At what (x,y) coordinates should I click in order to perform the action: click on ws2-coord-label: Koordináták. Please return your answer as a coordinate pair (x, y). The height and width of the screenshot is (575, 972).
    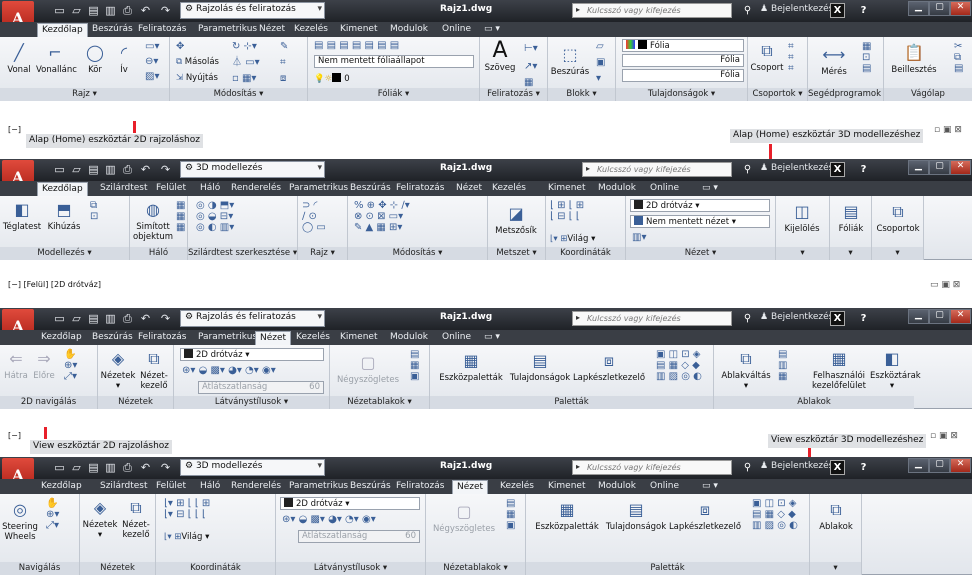
    Looking at the image, I should click on (585, 253).